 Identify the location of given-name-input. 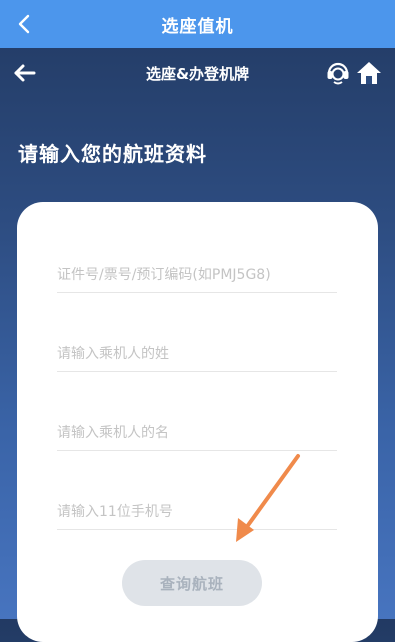
(197, 433).